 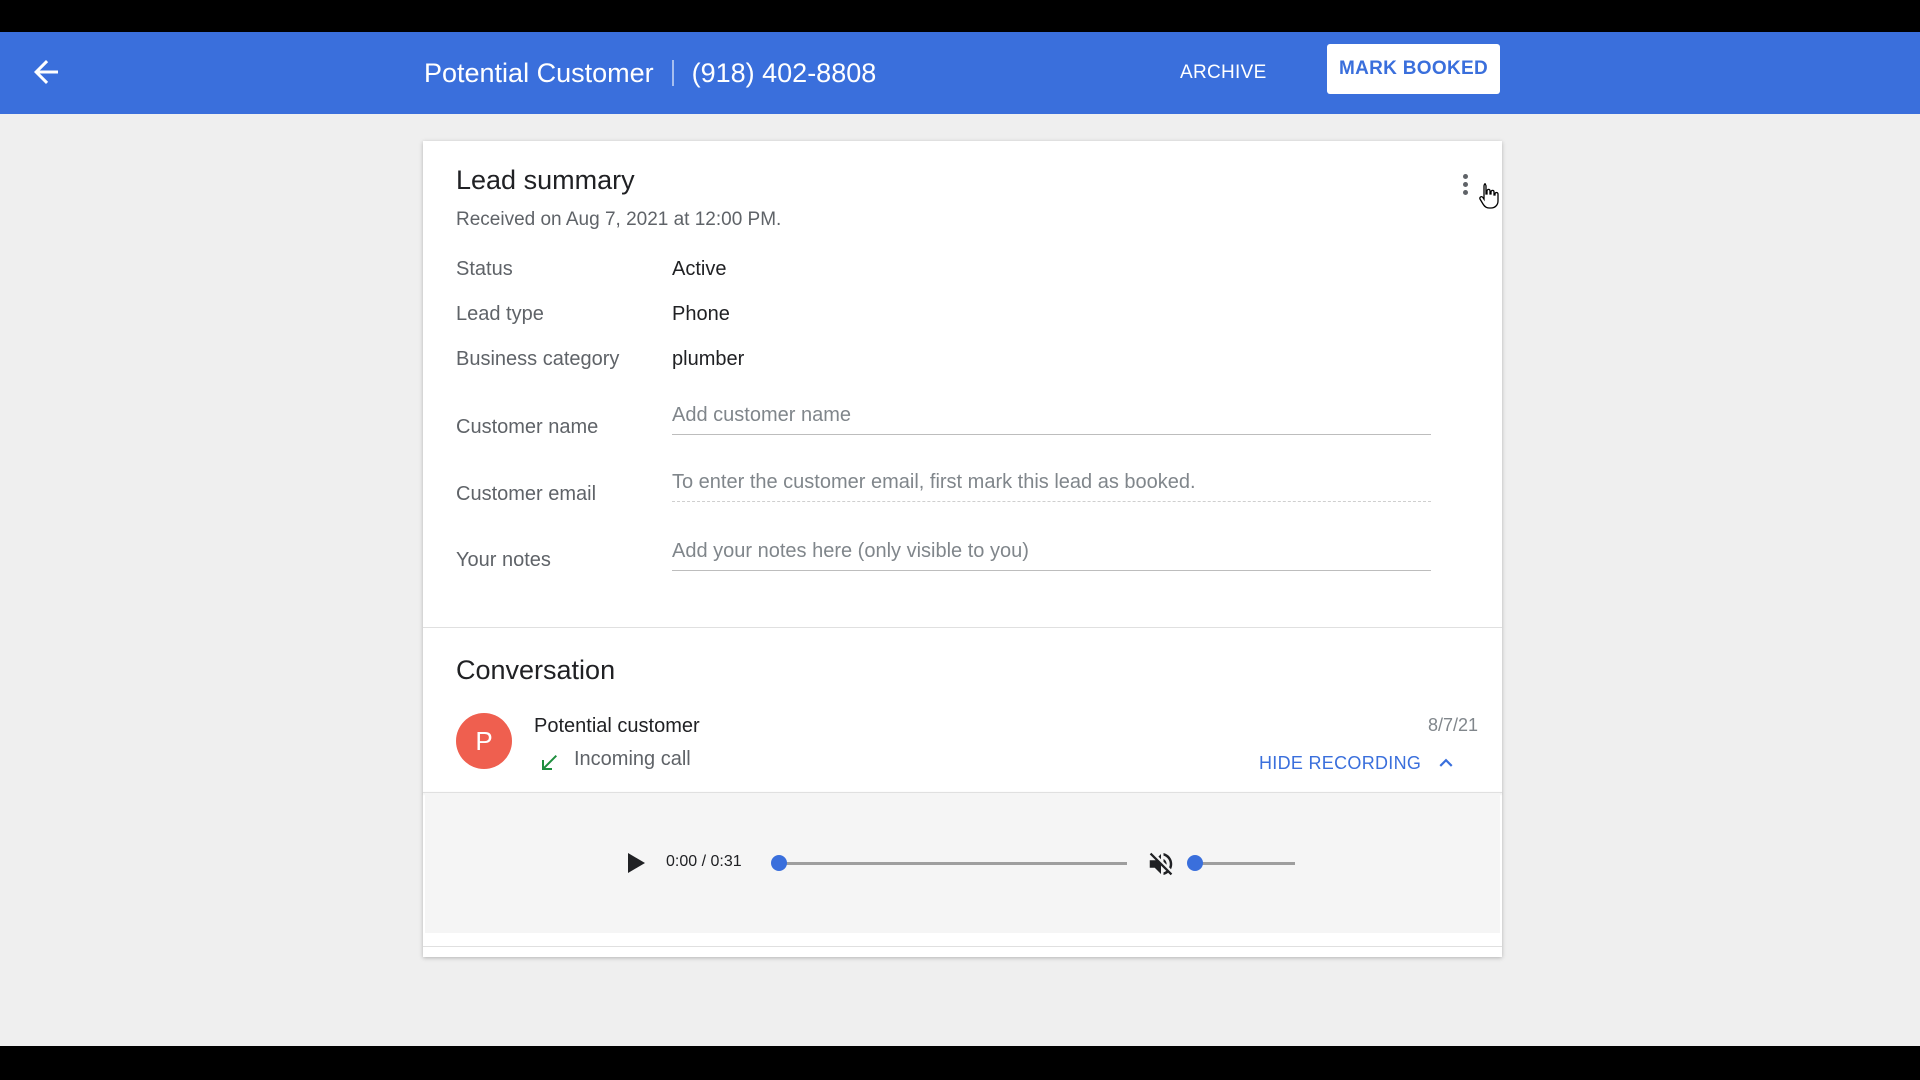 I want to click on mouse-cursor-icon, so click(x=1489, y=196).